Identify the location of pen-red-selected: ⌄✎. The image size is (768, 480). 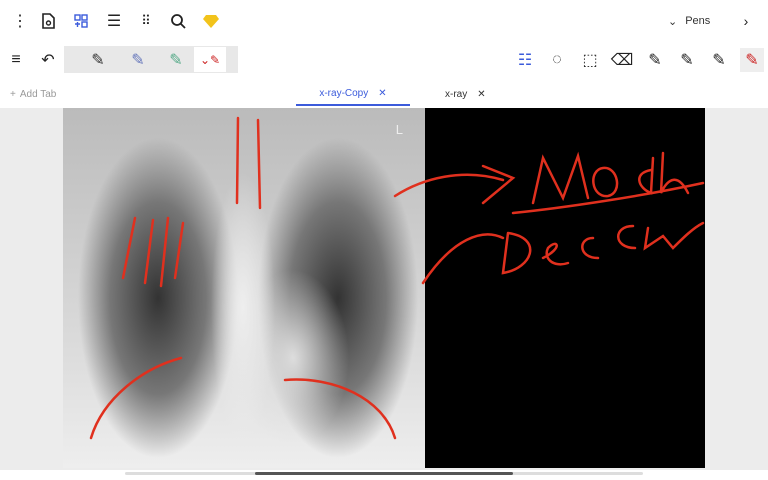
(210, 59).